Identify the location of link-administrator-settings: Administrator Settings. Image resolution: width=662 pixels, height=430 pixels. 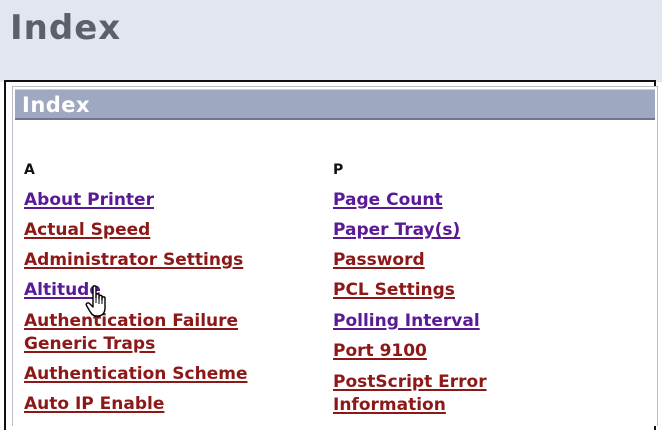
(133, 260).